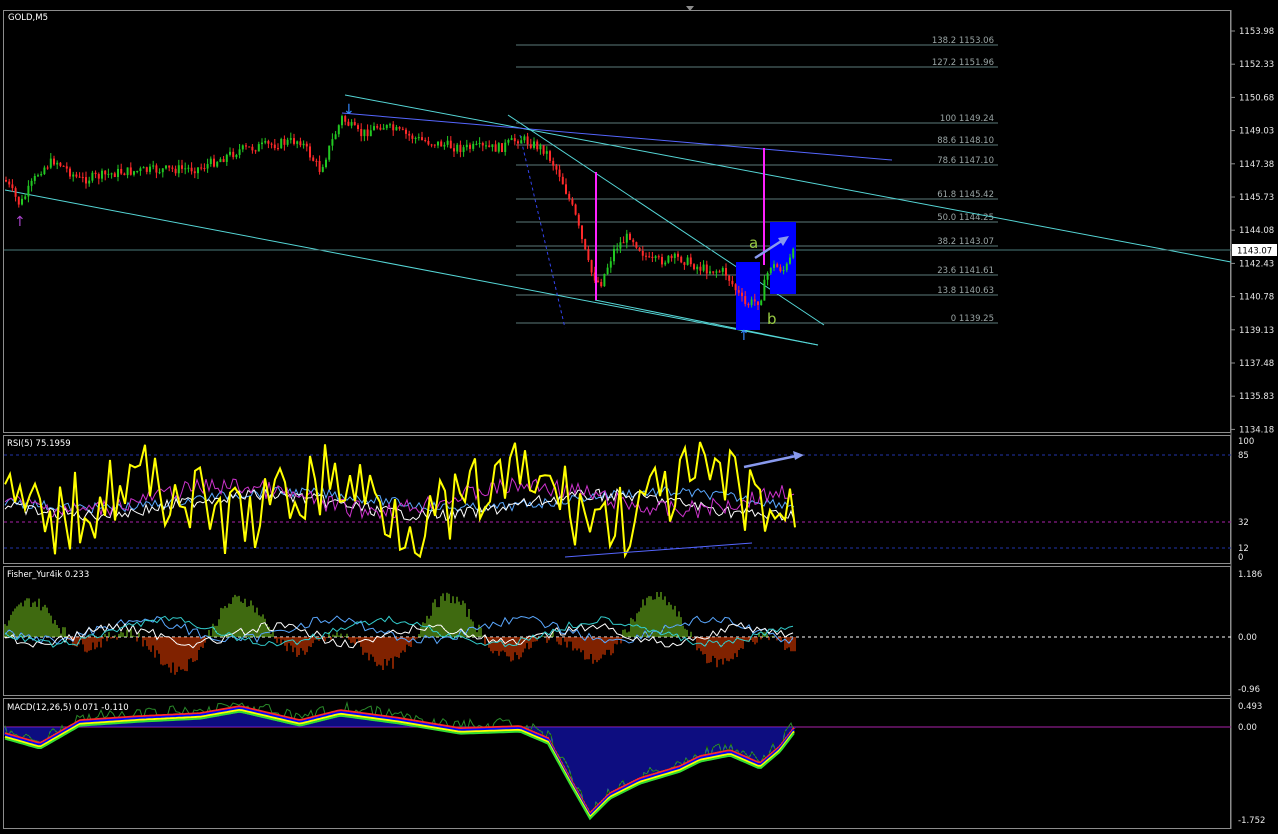  I want to click on wave-label-b: b, so click(772, 319).